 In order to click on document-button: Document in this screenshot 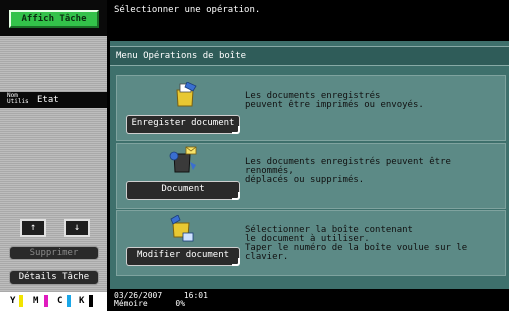, I will do `click(183, 190)`.